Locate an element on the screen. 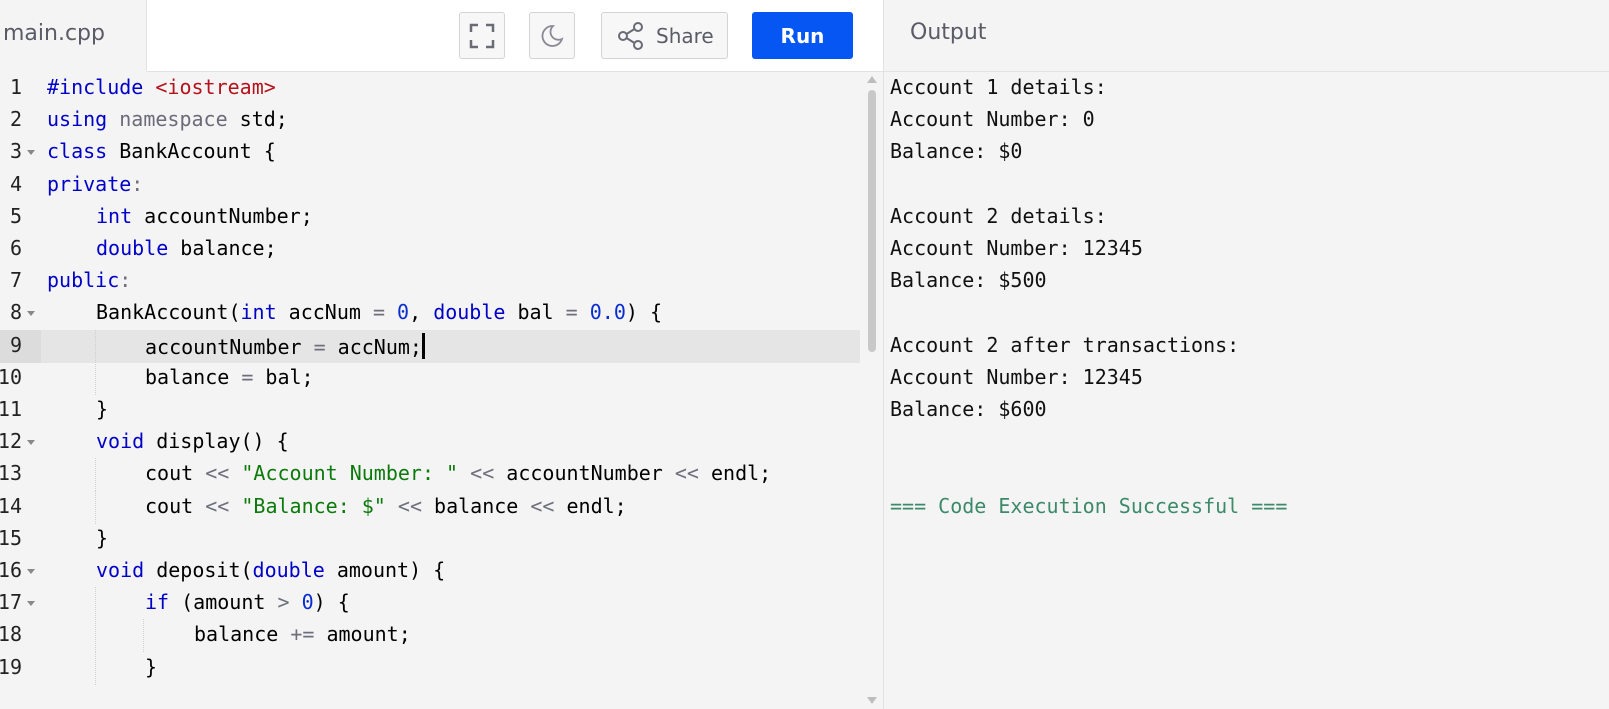 This screenshot has height=709, width=1609. scroll-up-arrow is located at coordinates (872, 79).